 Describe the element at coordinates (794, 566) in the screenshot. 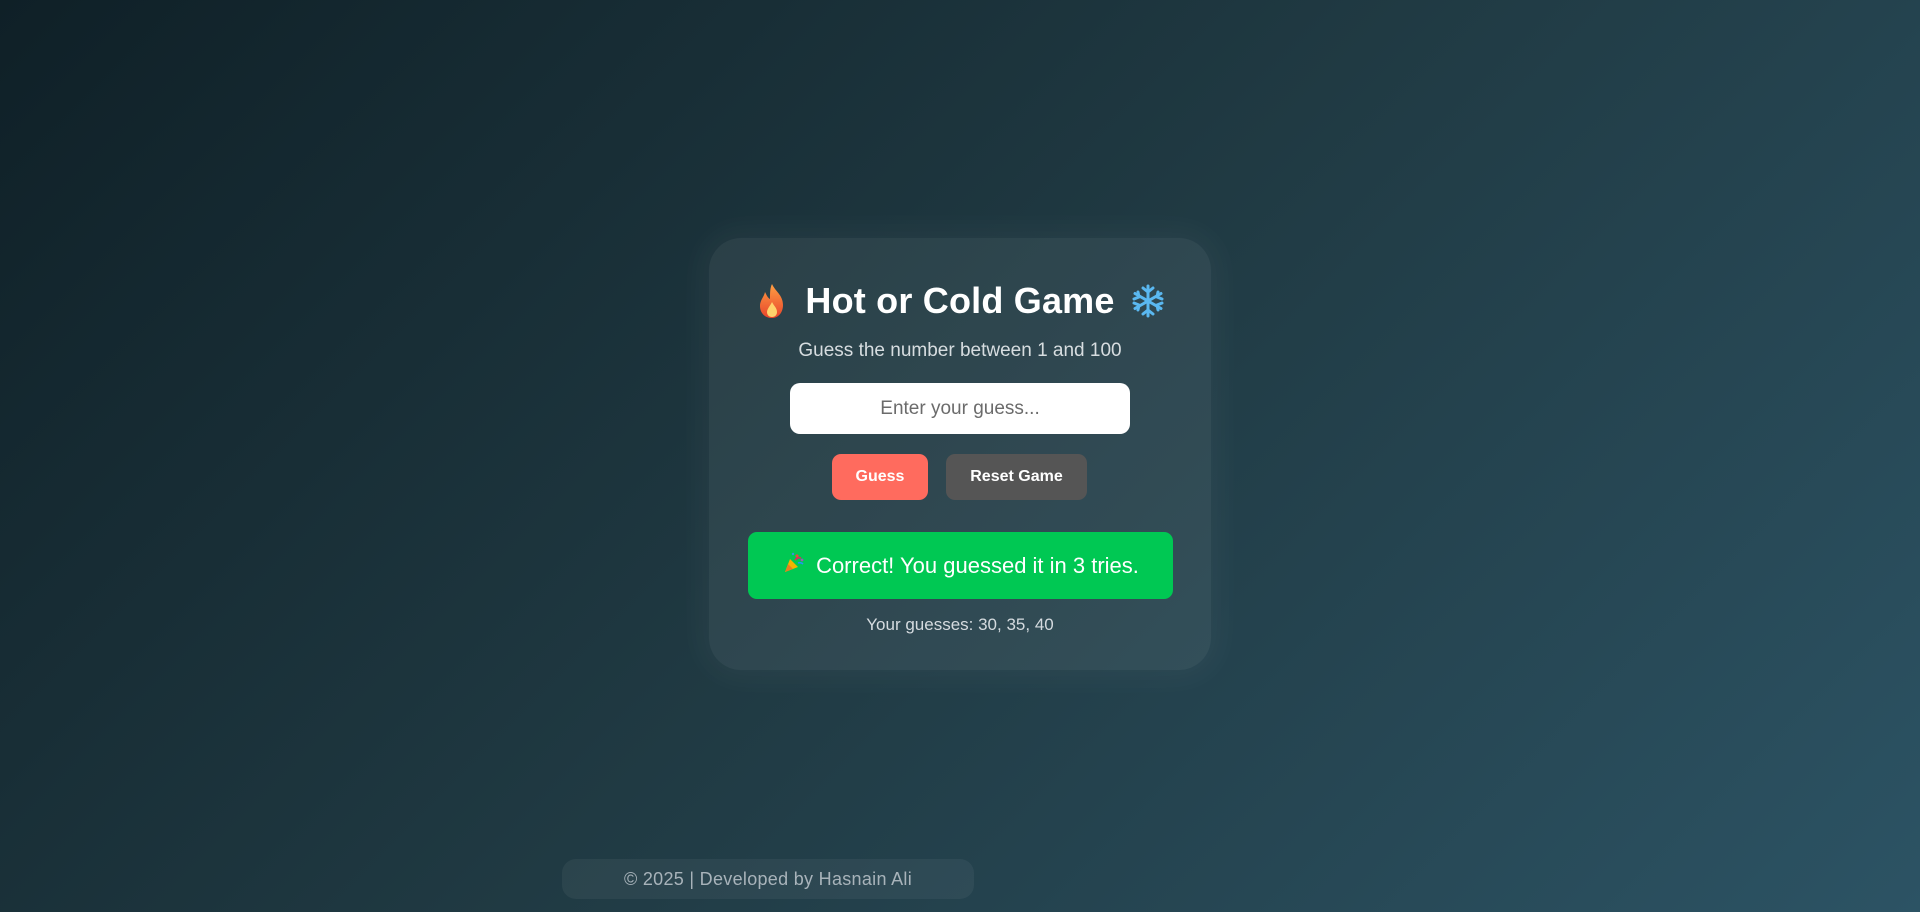

I see `party-popper-icon` at that location.